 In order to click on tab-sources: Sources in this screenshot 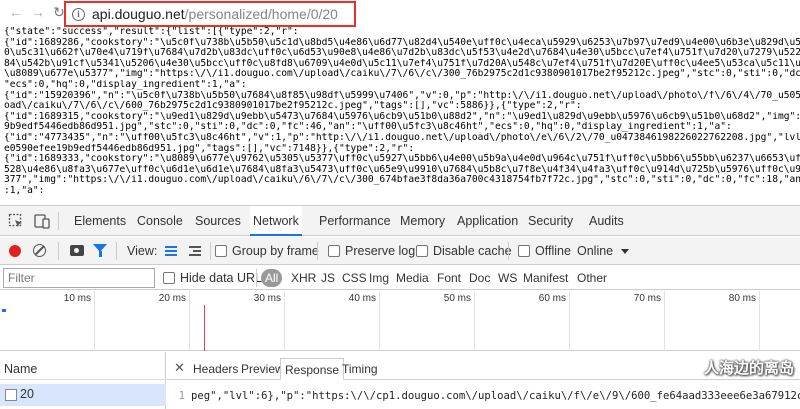, I will do `click(218, 221)`.